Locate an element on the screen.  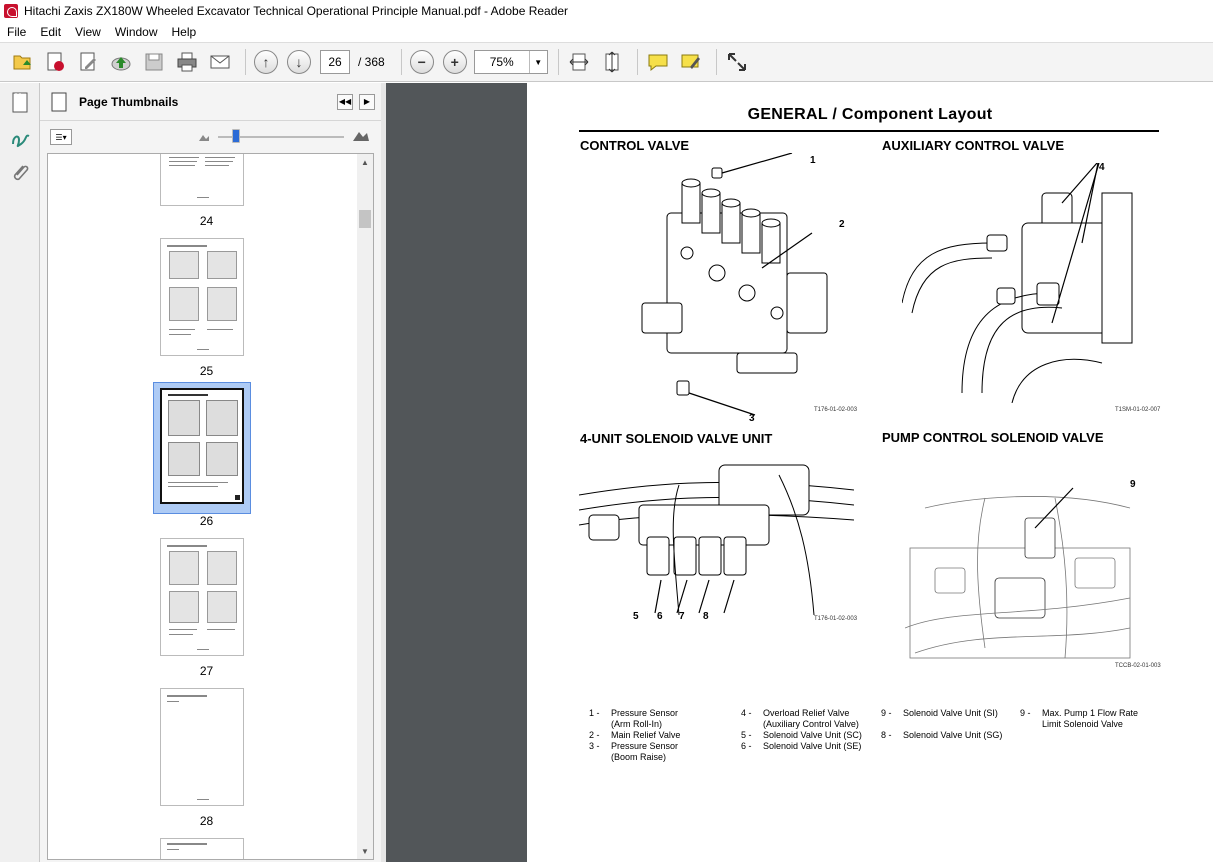
email-icon is located at coordinates (220, 62).